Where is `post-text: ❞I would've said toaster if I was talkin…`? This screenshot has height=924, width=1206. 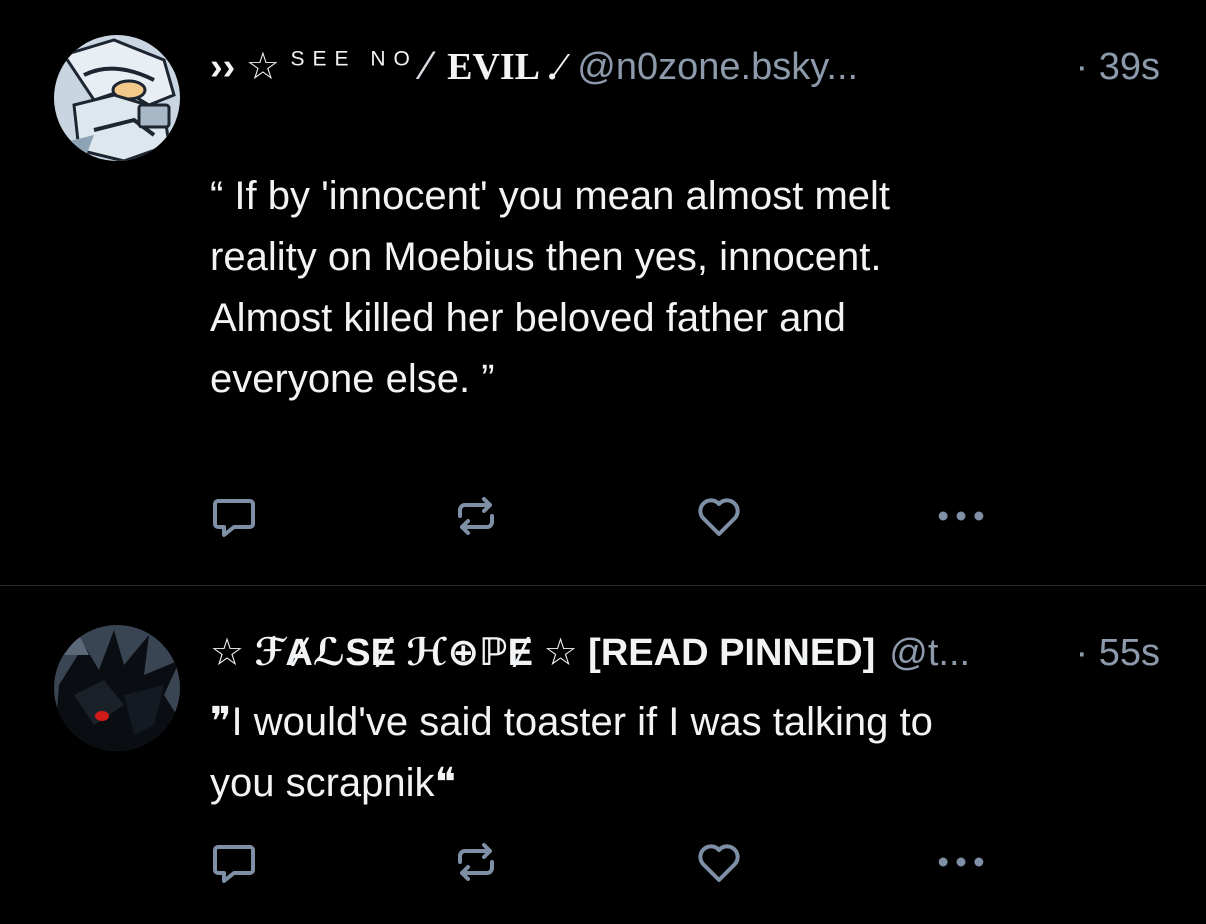 post-text: ❞I would've said toaster if I was talkin… is located at coordinates (571, 752).